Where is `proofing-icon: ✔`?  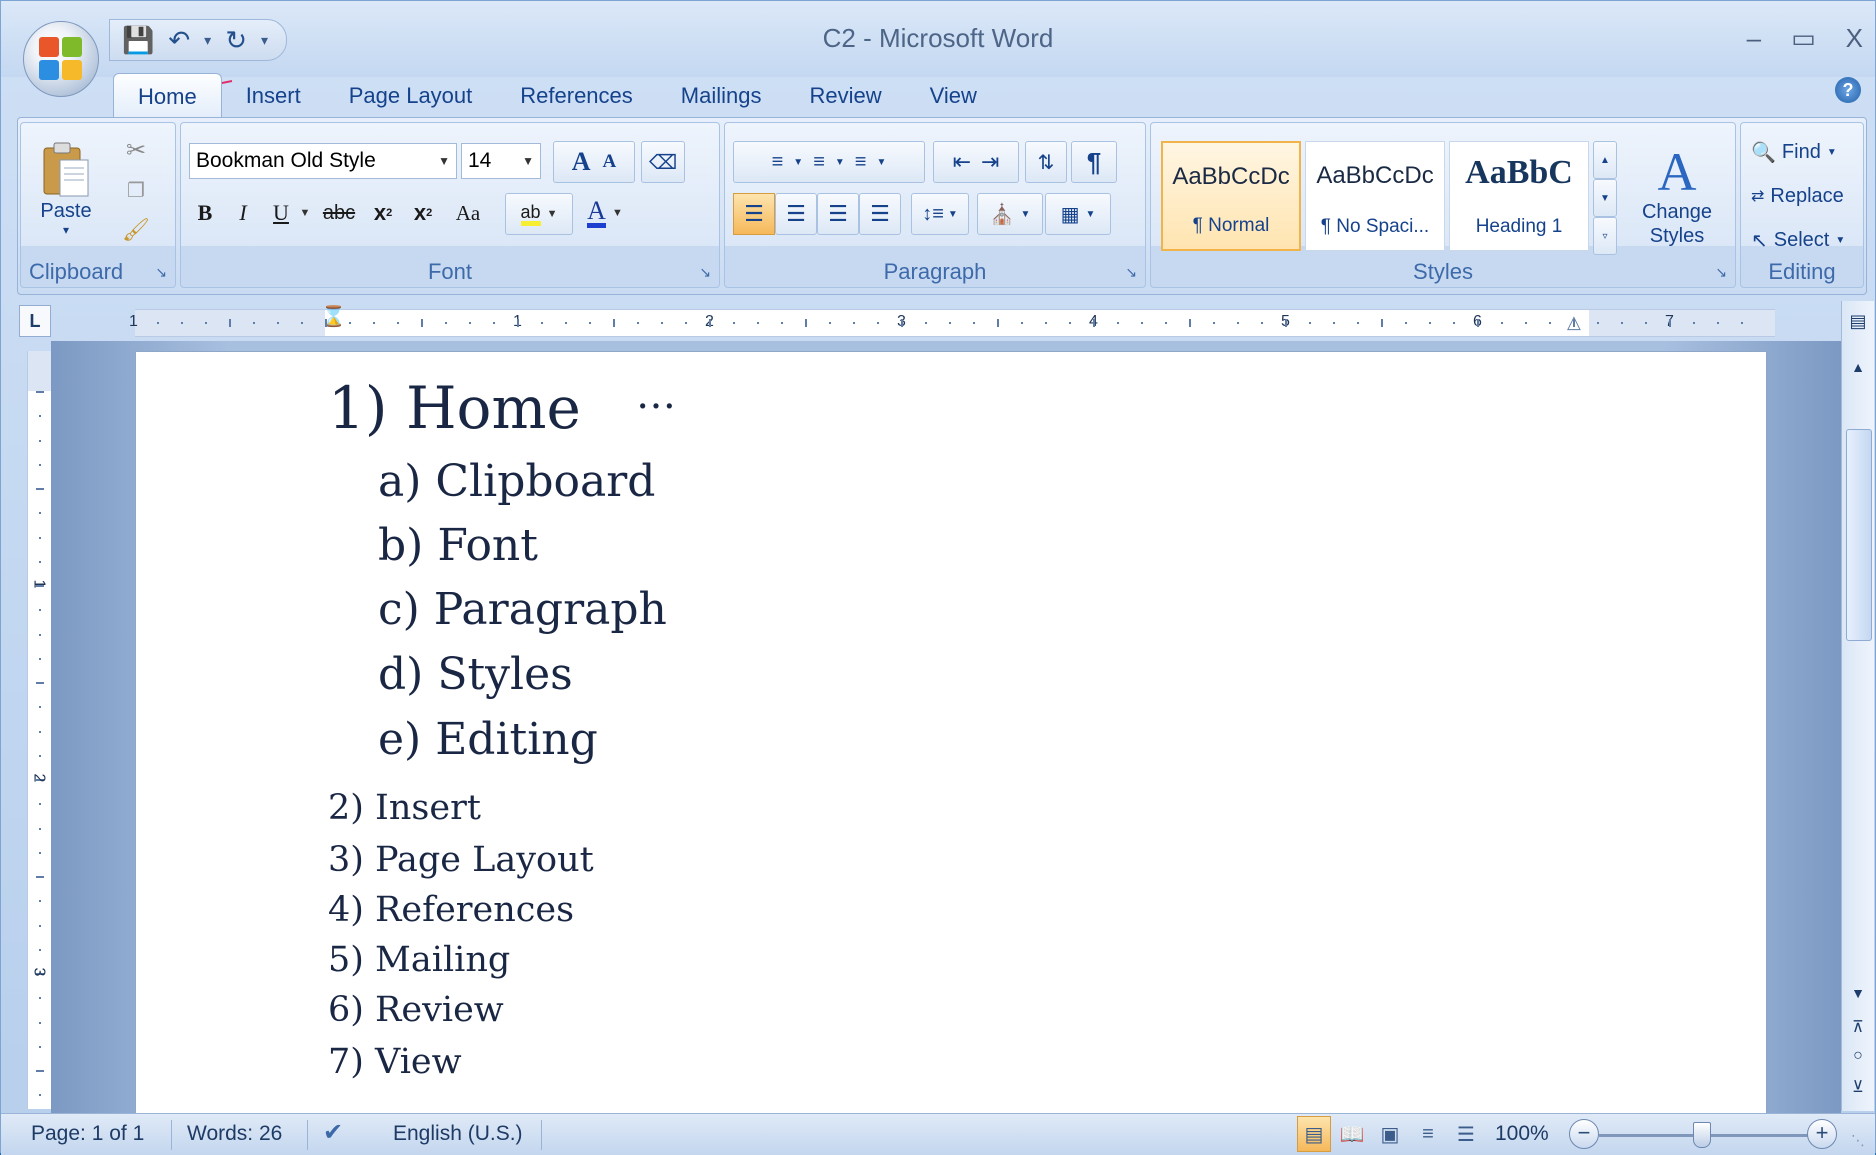
proofing-icon: ✔ is located at coordinates (333, 1132).